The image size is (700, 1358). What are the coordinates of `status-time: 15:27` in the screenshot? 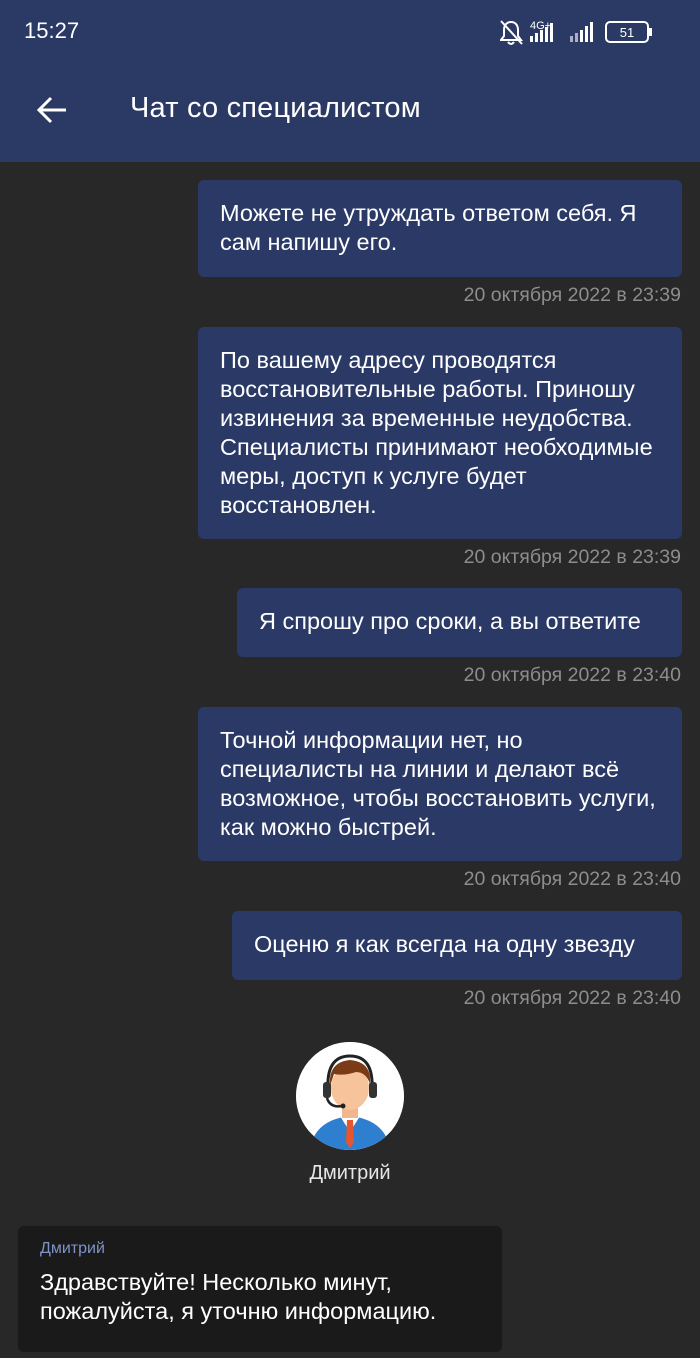 It's located at (52, 30).